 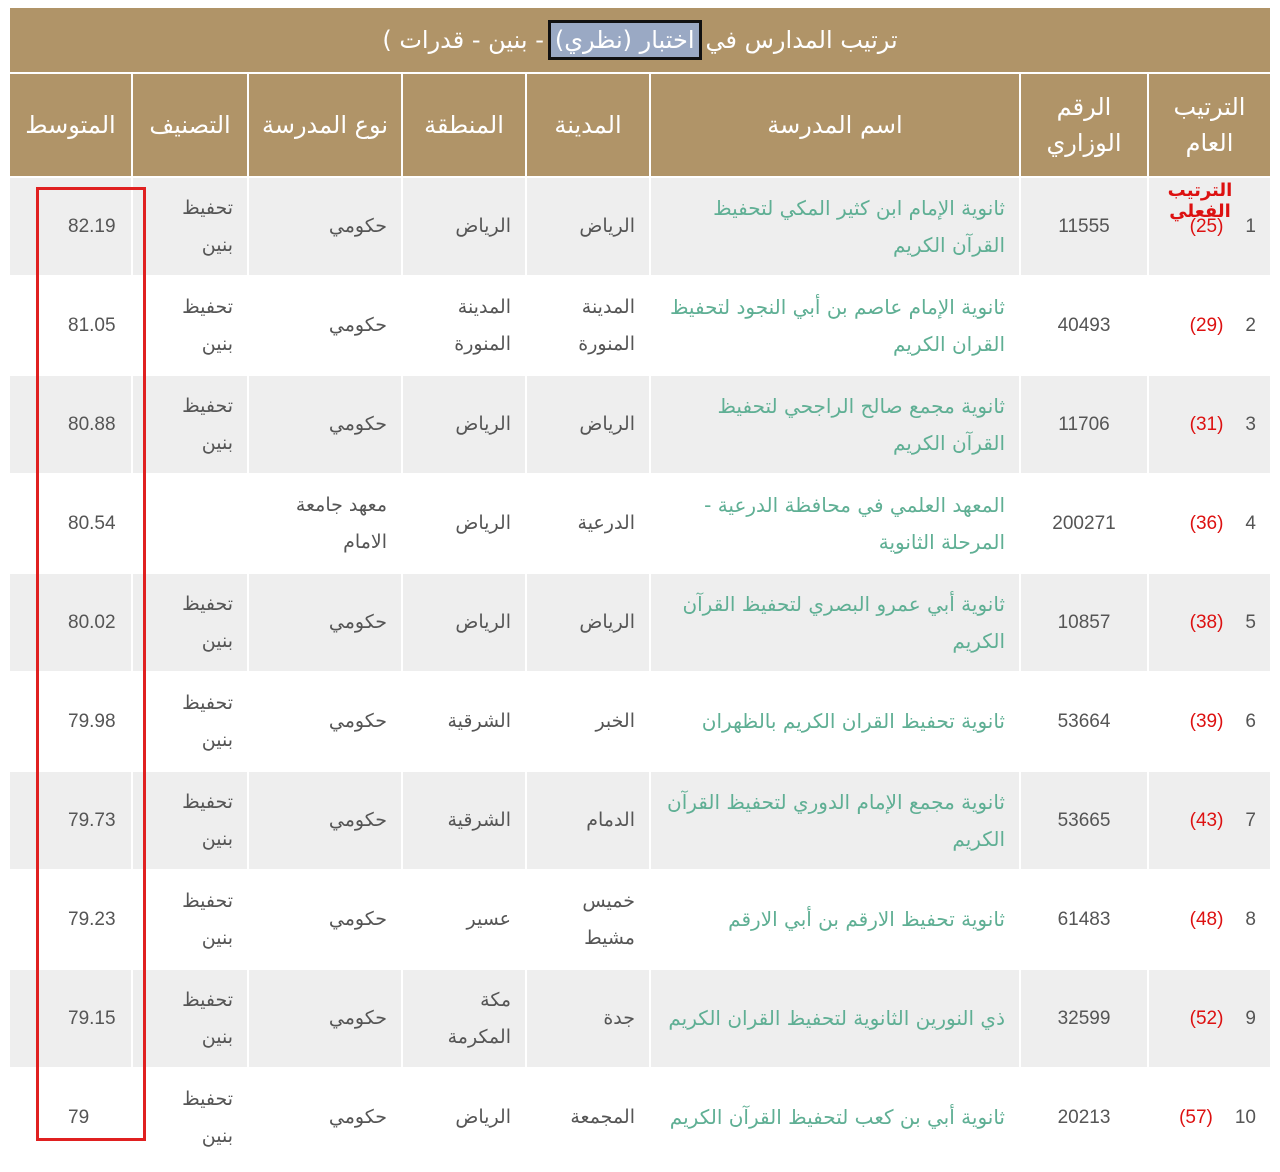 What do you see at coordinates (1206, 820) in the screenshot?
I see `actual-rank: (43)` at bounding box center [1206, 820].